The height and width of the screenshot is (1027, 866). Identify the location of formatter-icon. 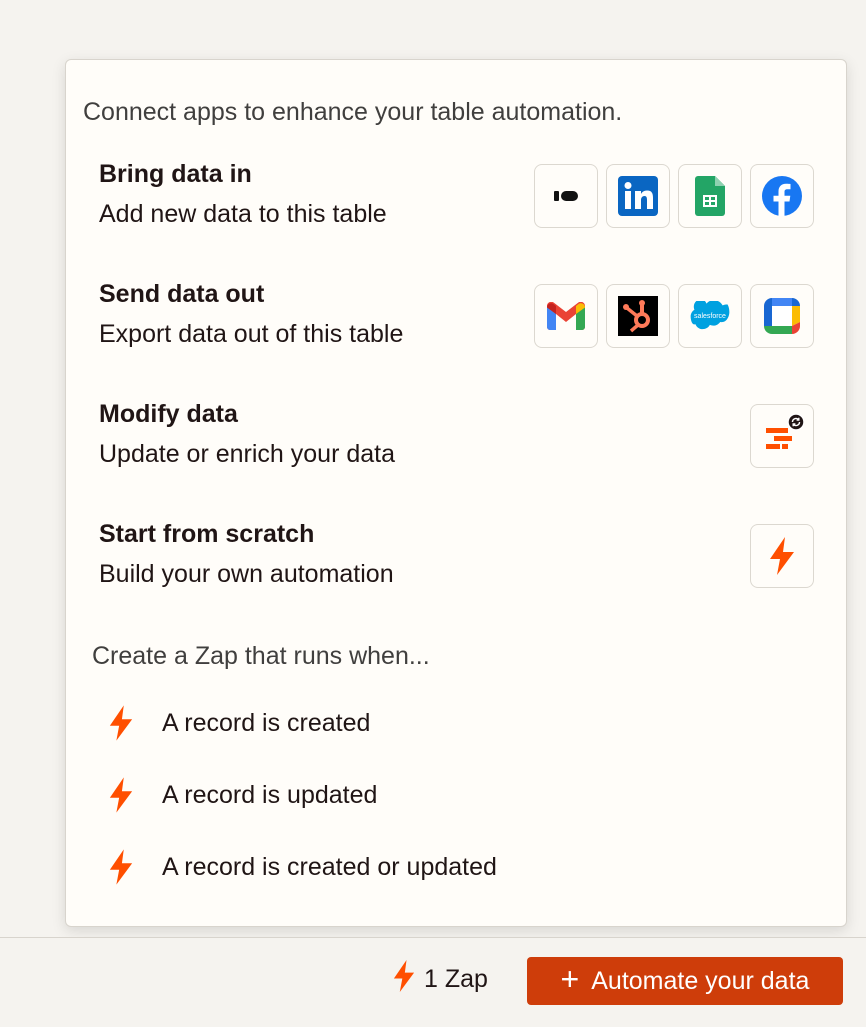
(782, 436).